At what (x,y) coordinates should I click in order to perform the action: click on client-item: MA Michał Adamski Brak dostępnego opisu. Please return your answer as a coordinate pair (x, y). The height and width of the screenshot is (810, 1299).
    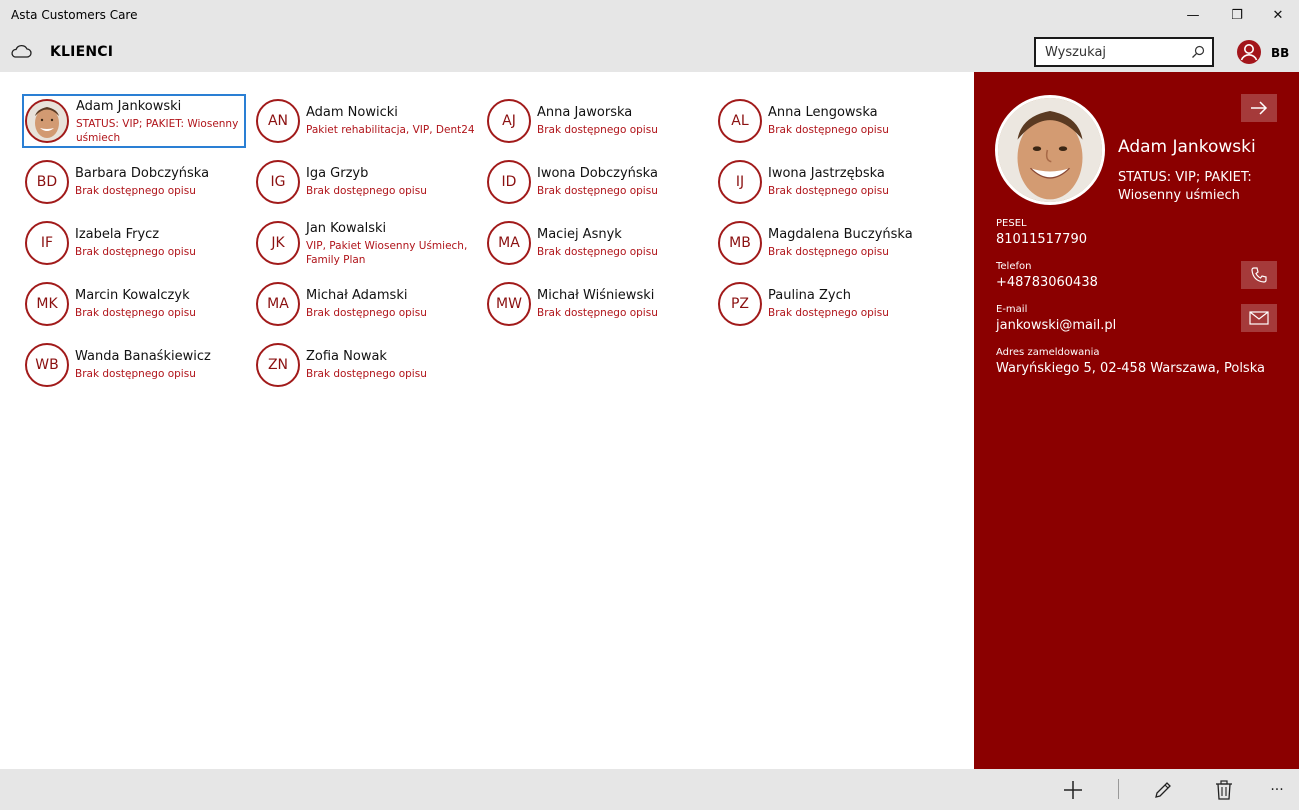
    Looking at the image, I should click on (365, 304).